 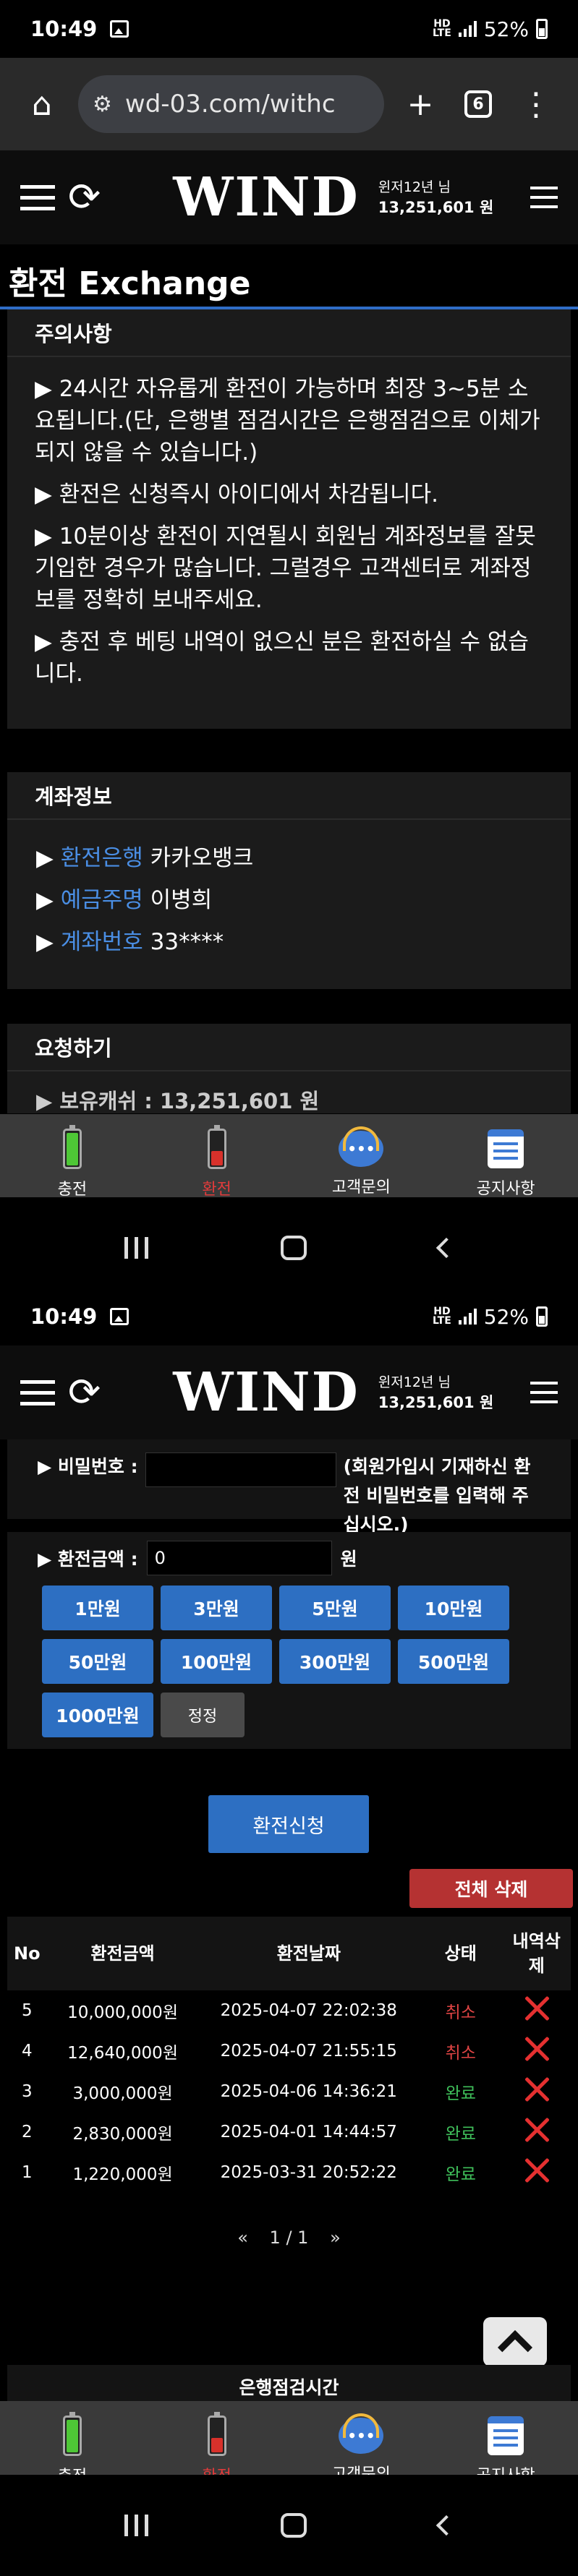 I want to click on row-amount: 3,000,000원, so click(x=123, y=2093).